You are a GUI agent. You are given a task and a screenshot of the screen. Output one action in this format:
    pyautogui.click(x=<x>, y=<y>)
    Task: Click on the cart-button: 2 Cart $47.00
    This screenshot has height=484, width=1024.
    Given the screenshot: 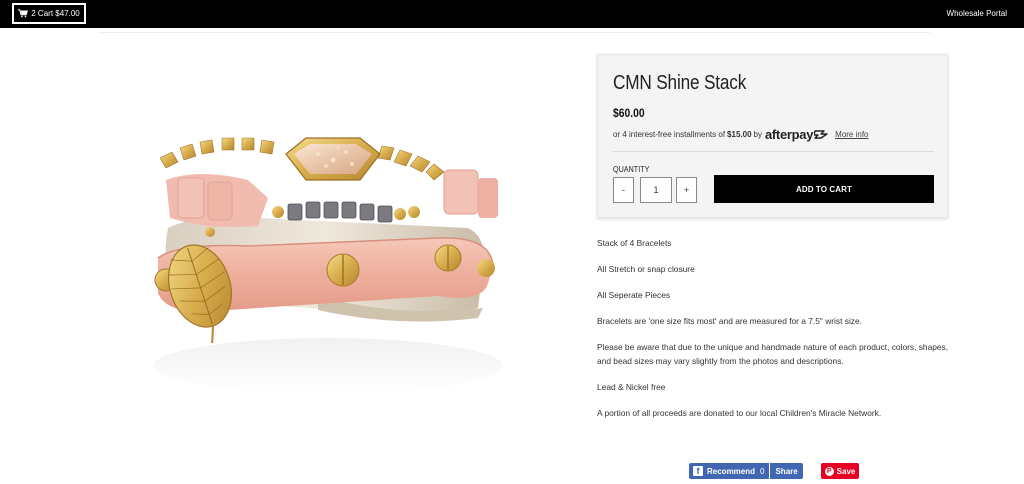 What is the action you would take?
    pyautogui.click(x=49, y=13)
    